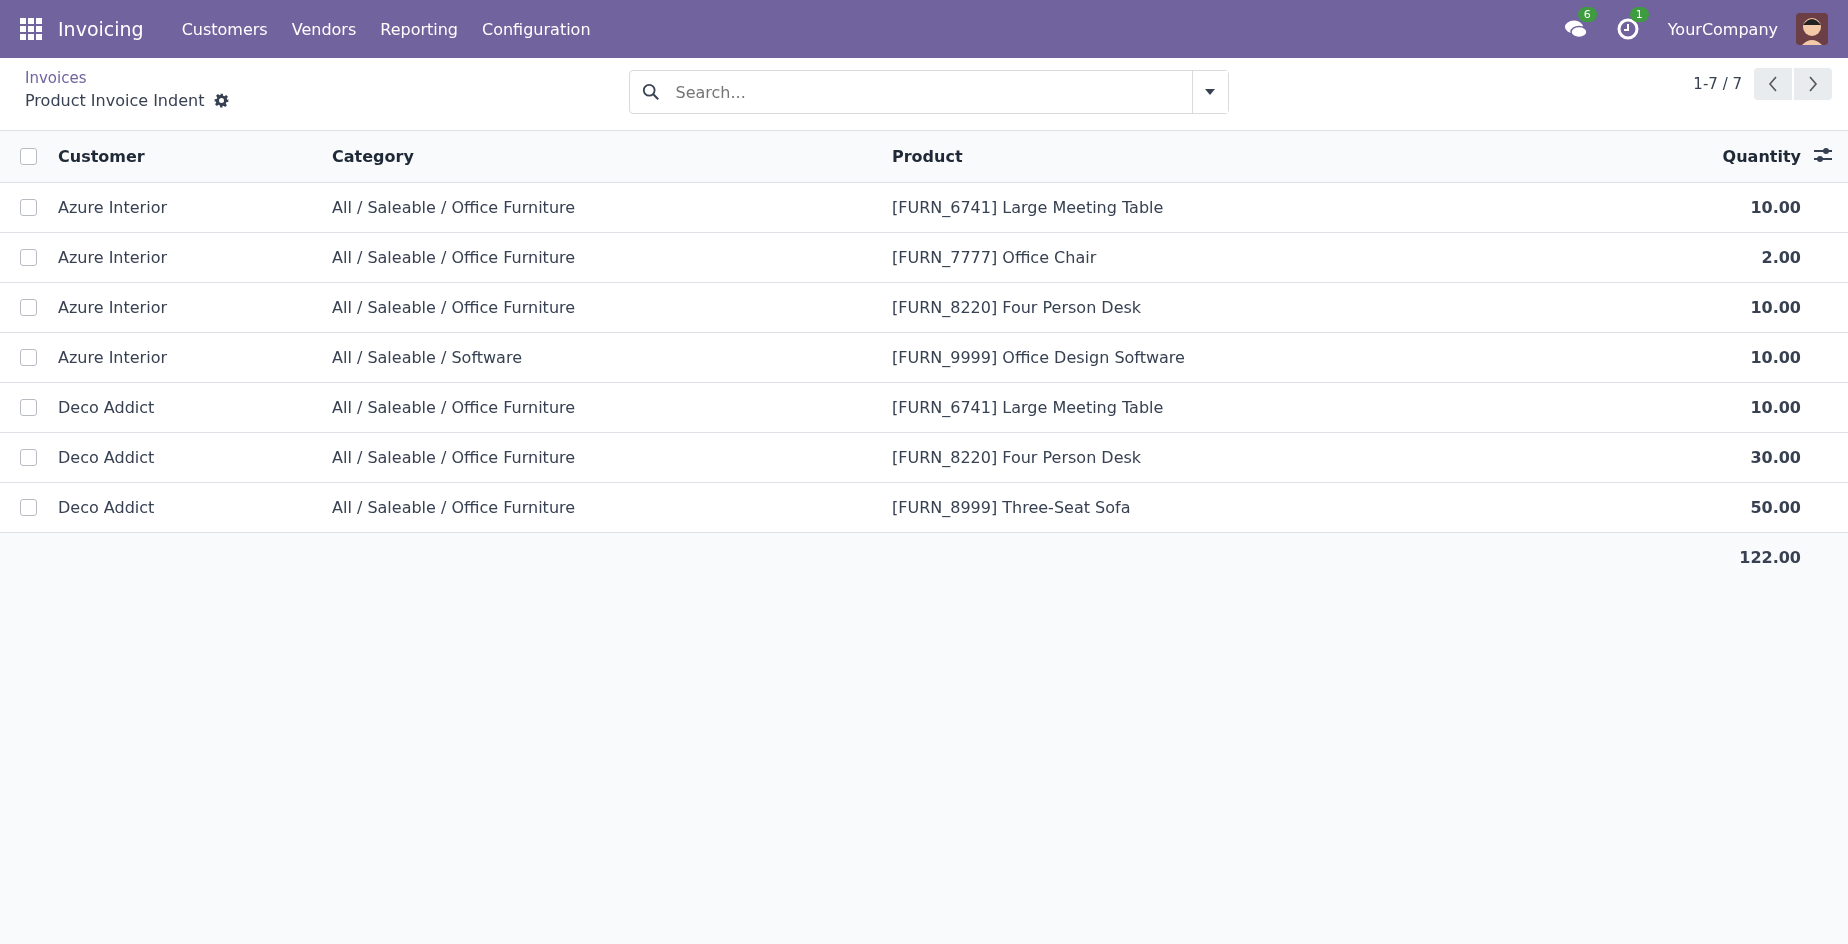  What do you see at coordinates (1823, 154) in the screenshot?
I see `optional-columns-icon` at bounding box center [1823, 154].